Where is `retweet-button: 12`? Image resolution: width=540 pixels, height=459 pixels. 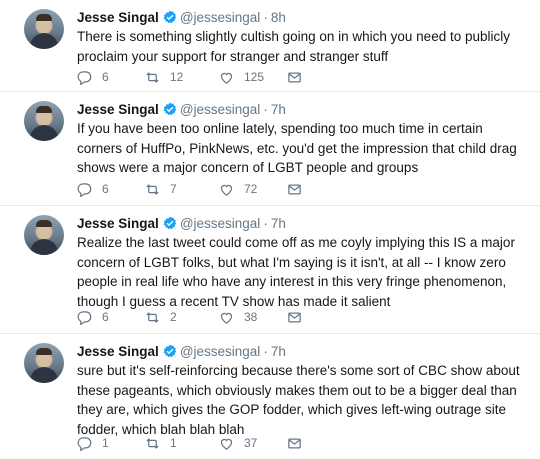
retweet-button: 12 is located at coordinates (164, 77).